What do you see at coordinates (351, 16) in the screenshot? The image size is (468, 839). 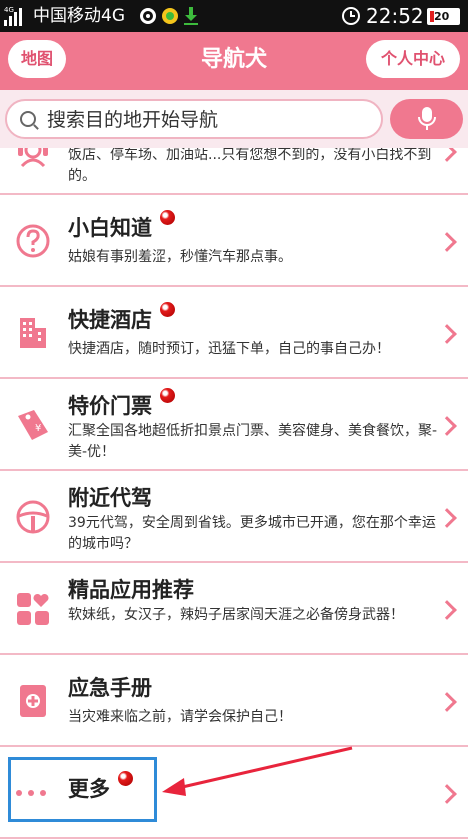 I see `alarm-icon` at bounding box center [351, 16].